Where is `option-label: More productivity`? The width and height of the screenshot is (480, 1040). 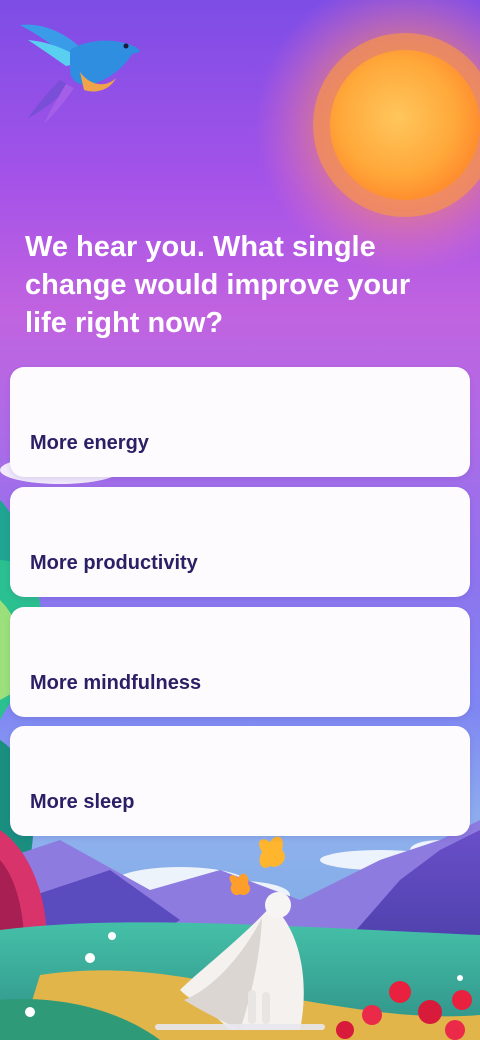 option-label: More productivity is located at coordinates (114, 563).